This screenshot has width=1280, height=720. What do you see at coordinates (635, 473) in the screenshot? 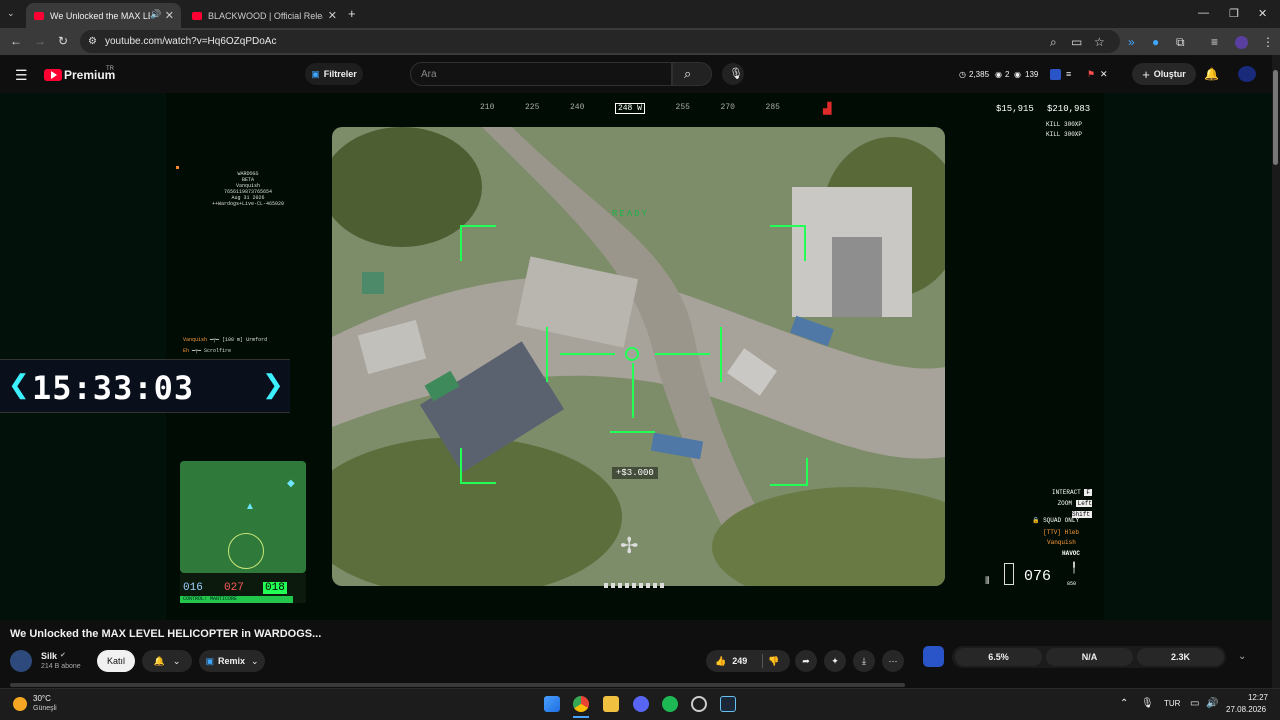
I see `reward-popup: +$3.000` at bounding box center [635, 473].